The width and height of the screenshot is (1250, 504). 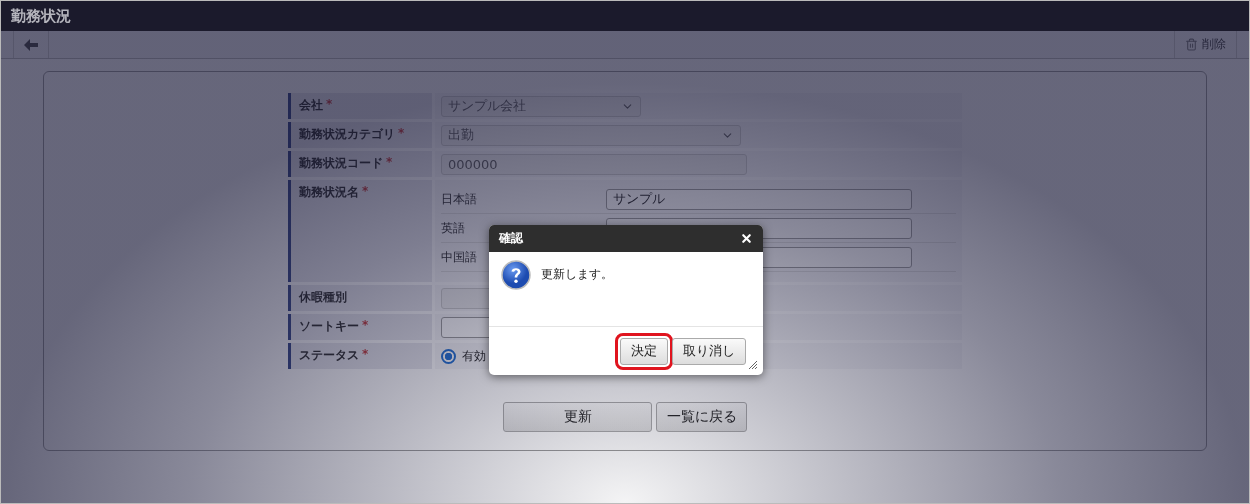 I want to click on field-label: 勤務状況名, so click(x=329, y=192).